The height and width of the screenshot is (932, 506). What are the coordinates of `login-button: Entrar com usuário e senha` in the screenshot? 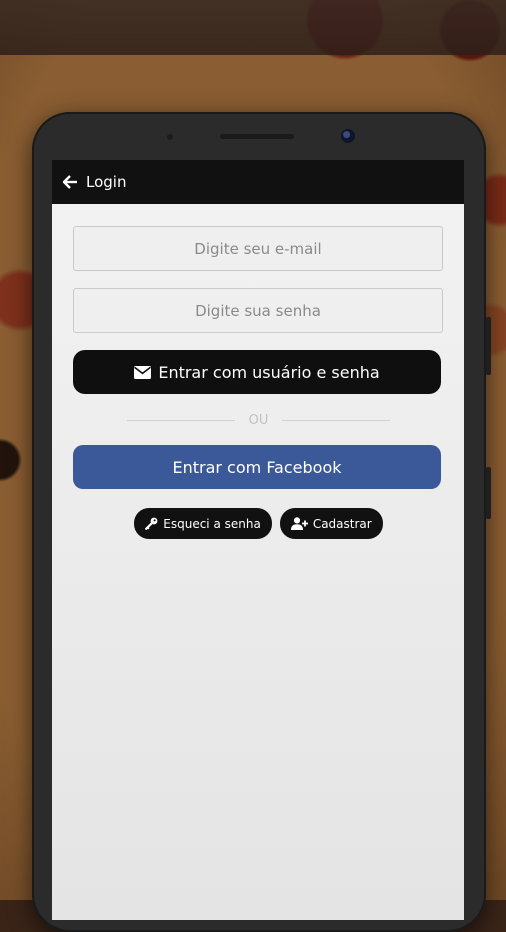 It's located at (257, 372).